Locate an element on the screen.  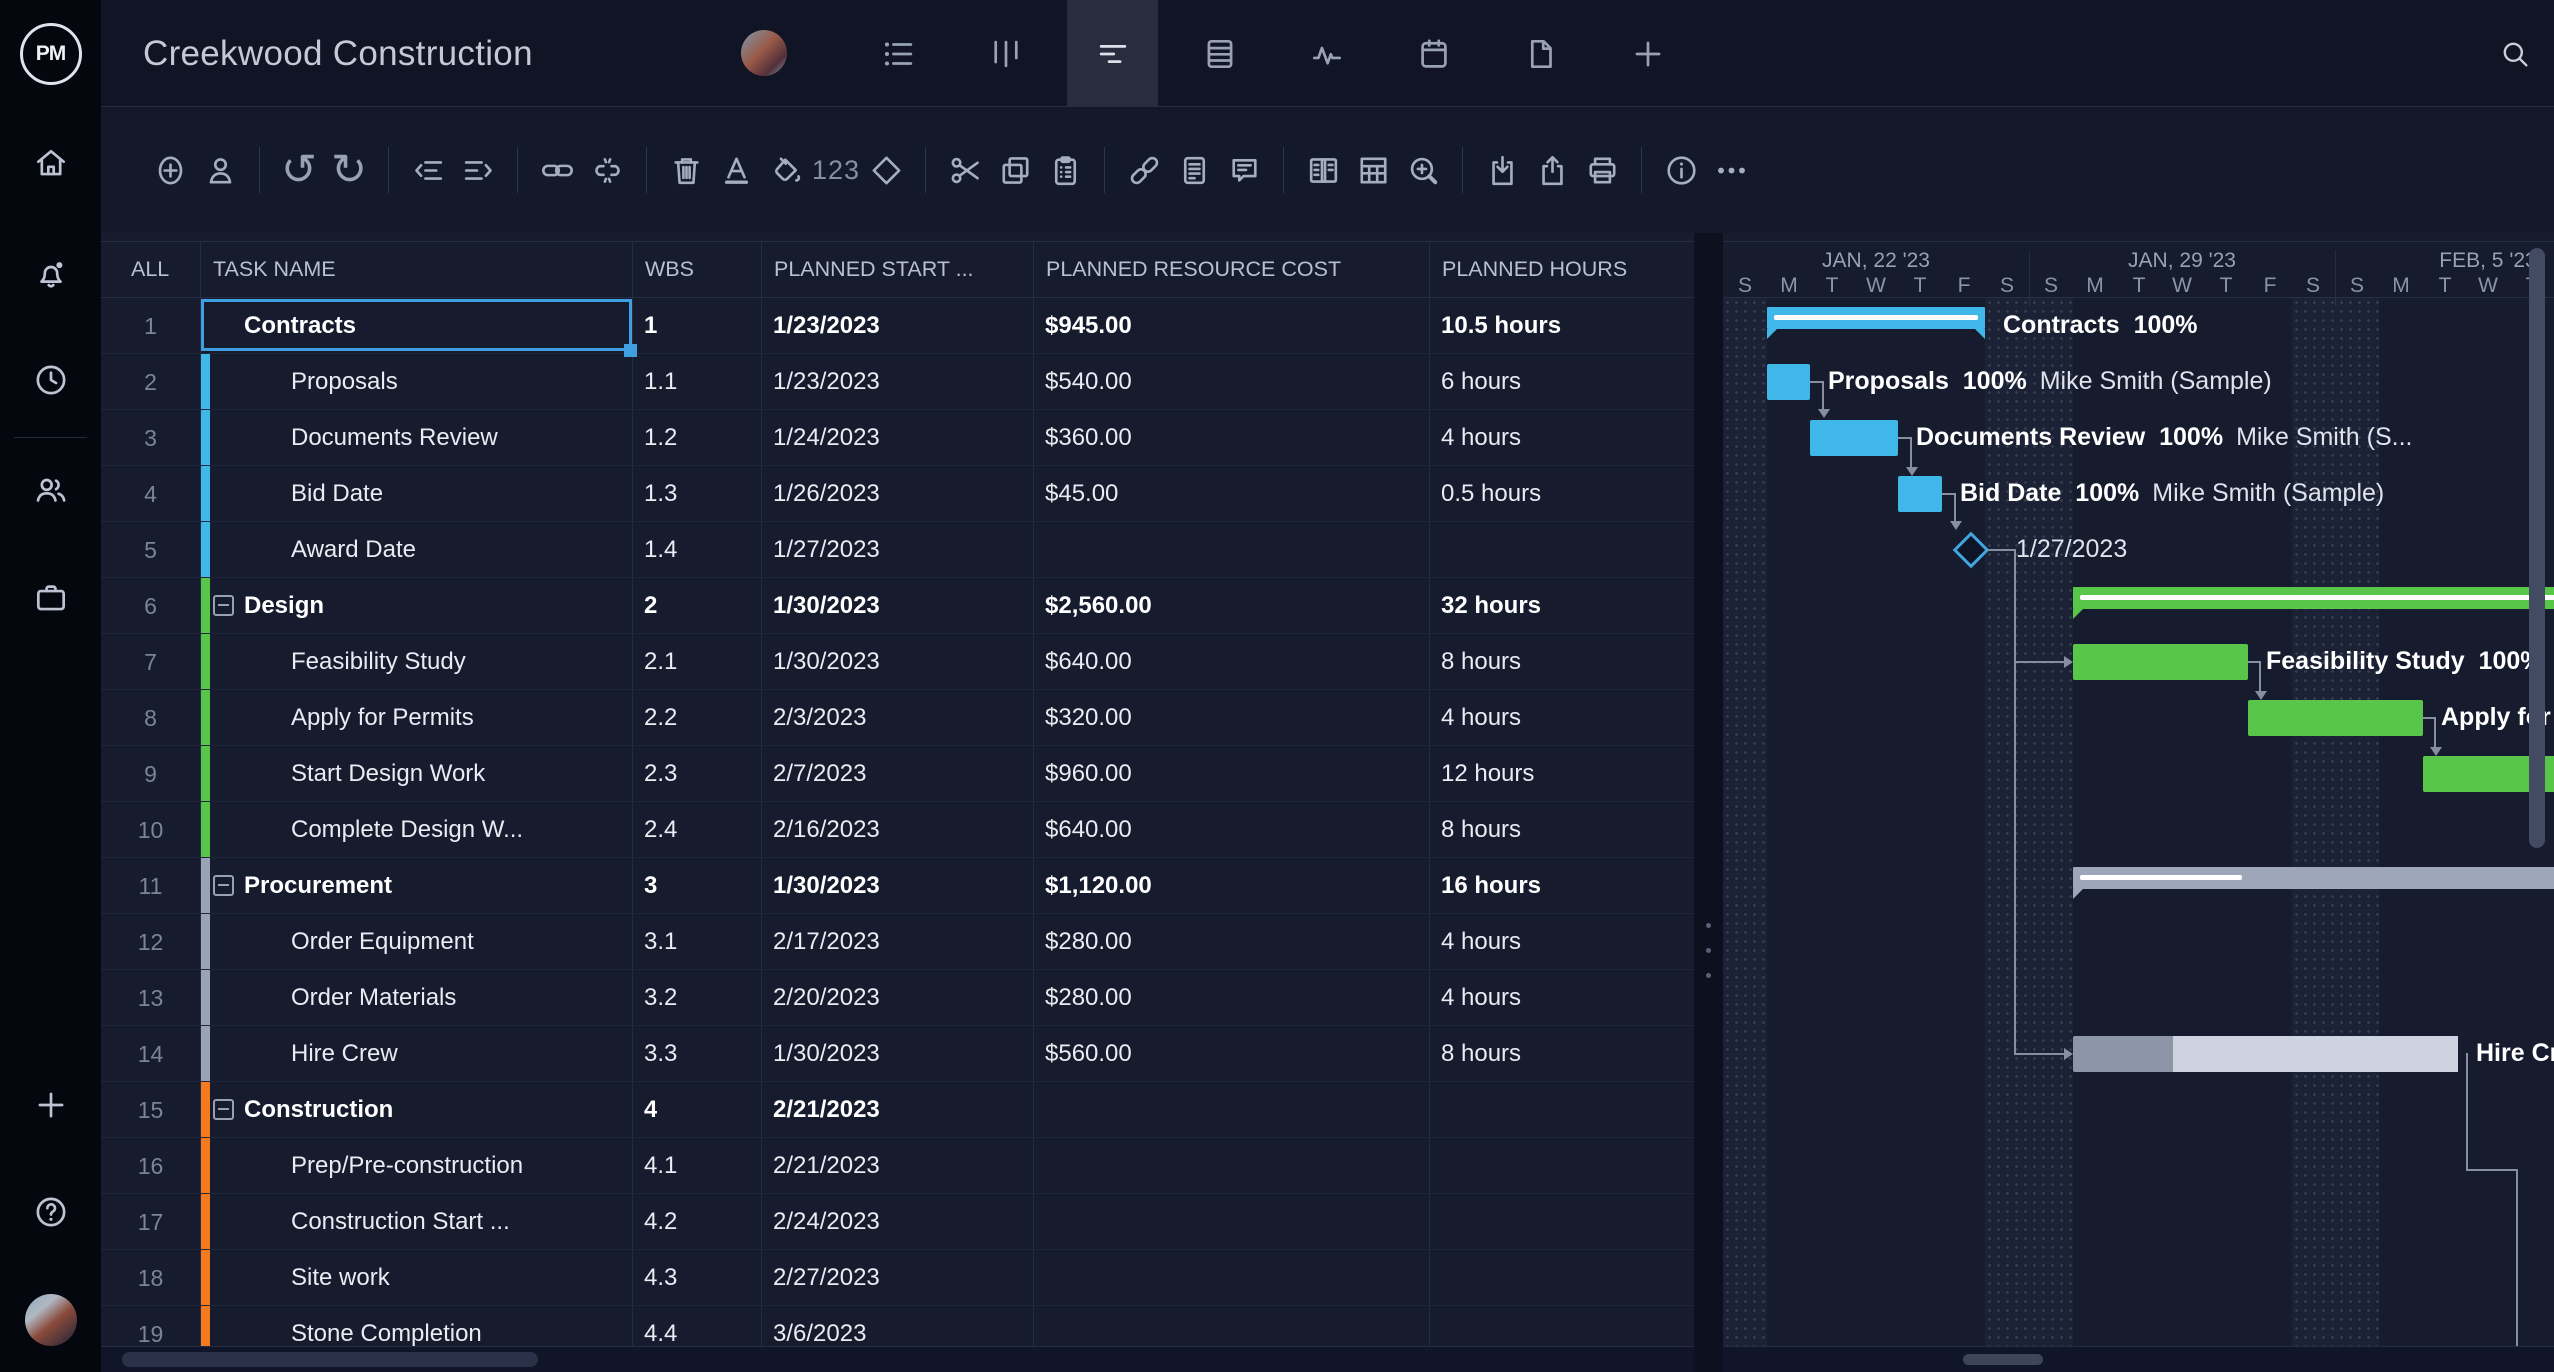
home-icon is located at coordinates (50, 163).